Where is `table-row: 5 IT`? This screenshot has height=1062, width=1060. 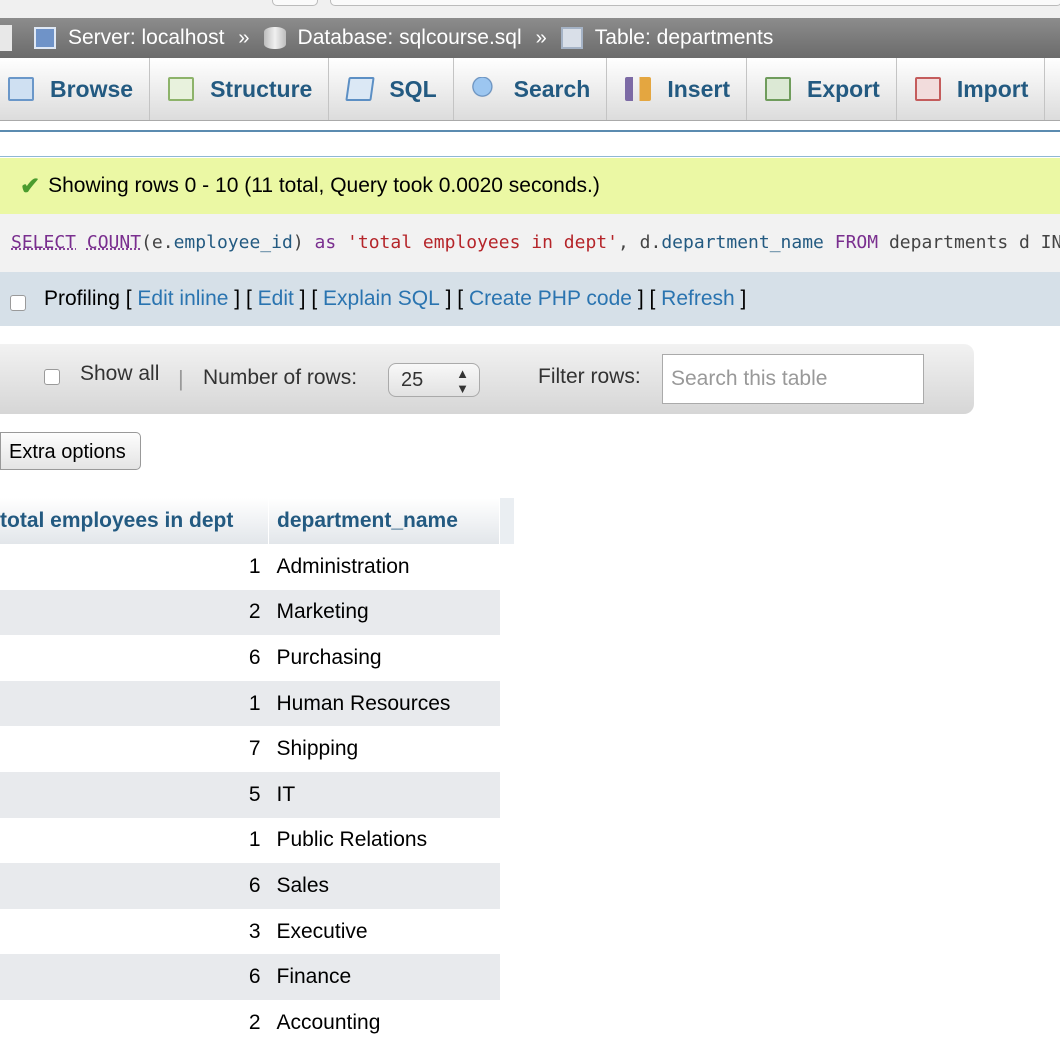
table-row: 5 IT is located at coordinates (257, 794).